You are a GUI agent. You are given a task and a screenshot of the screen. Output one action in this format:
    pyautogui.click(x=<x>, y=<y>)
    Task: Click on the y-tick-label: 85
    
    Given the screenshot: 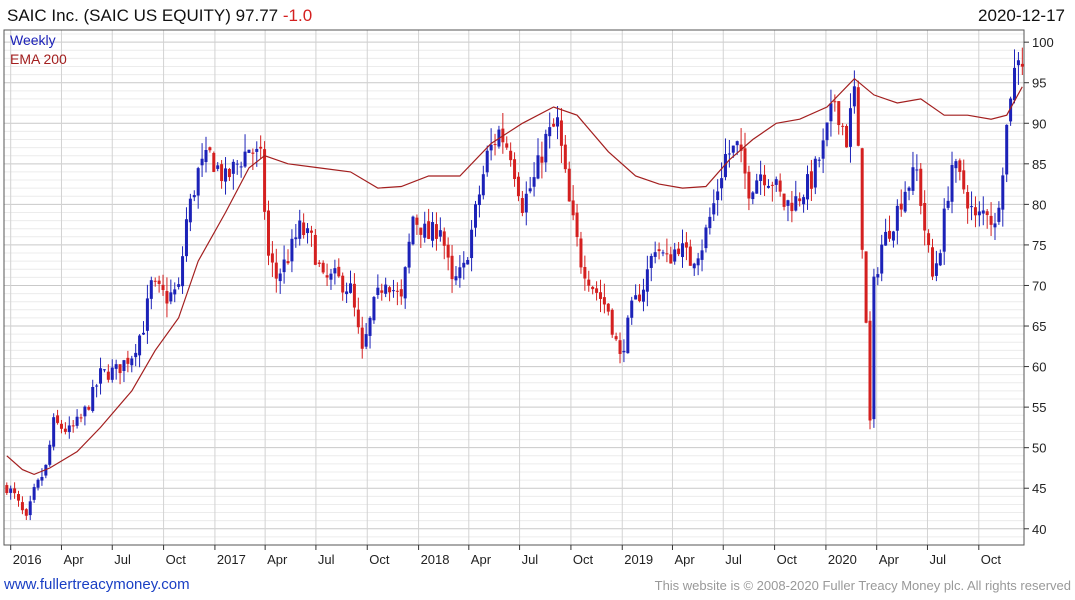 What is the action you would take?
    pyautogui.click(x=1039, y=164)
    